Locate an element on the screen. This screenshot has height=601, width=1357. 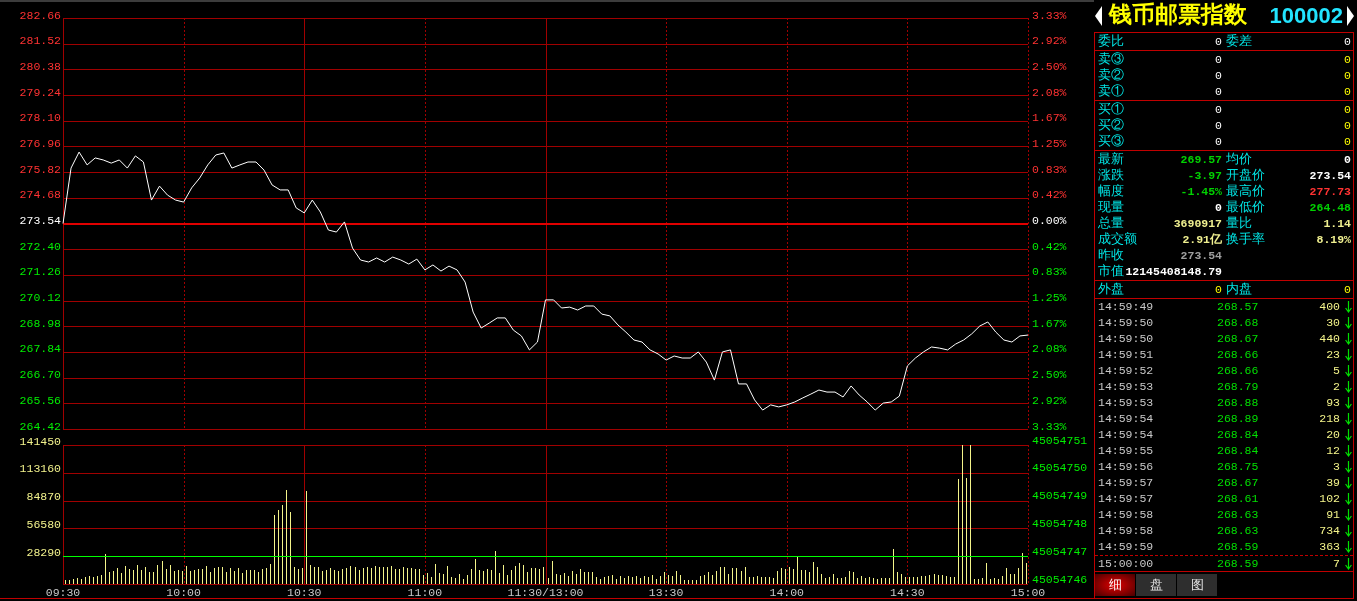
field-label: 涨跌 is located at coordinates (1111, 176).